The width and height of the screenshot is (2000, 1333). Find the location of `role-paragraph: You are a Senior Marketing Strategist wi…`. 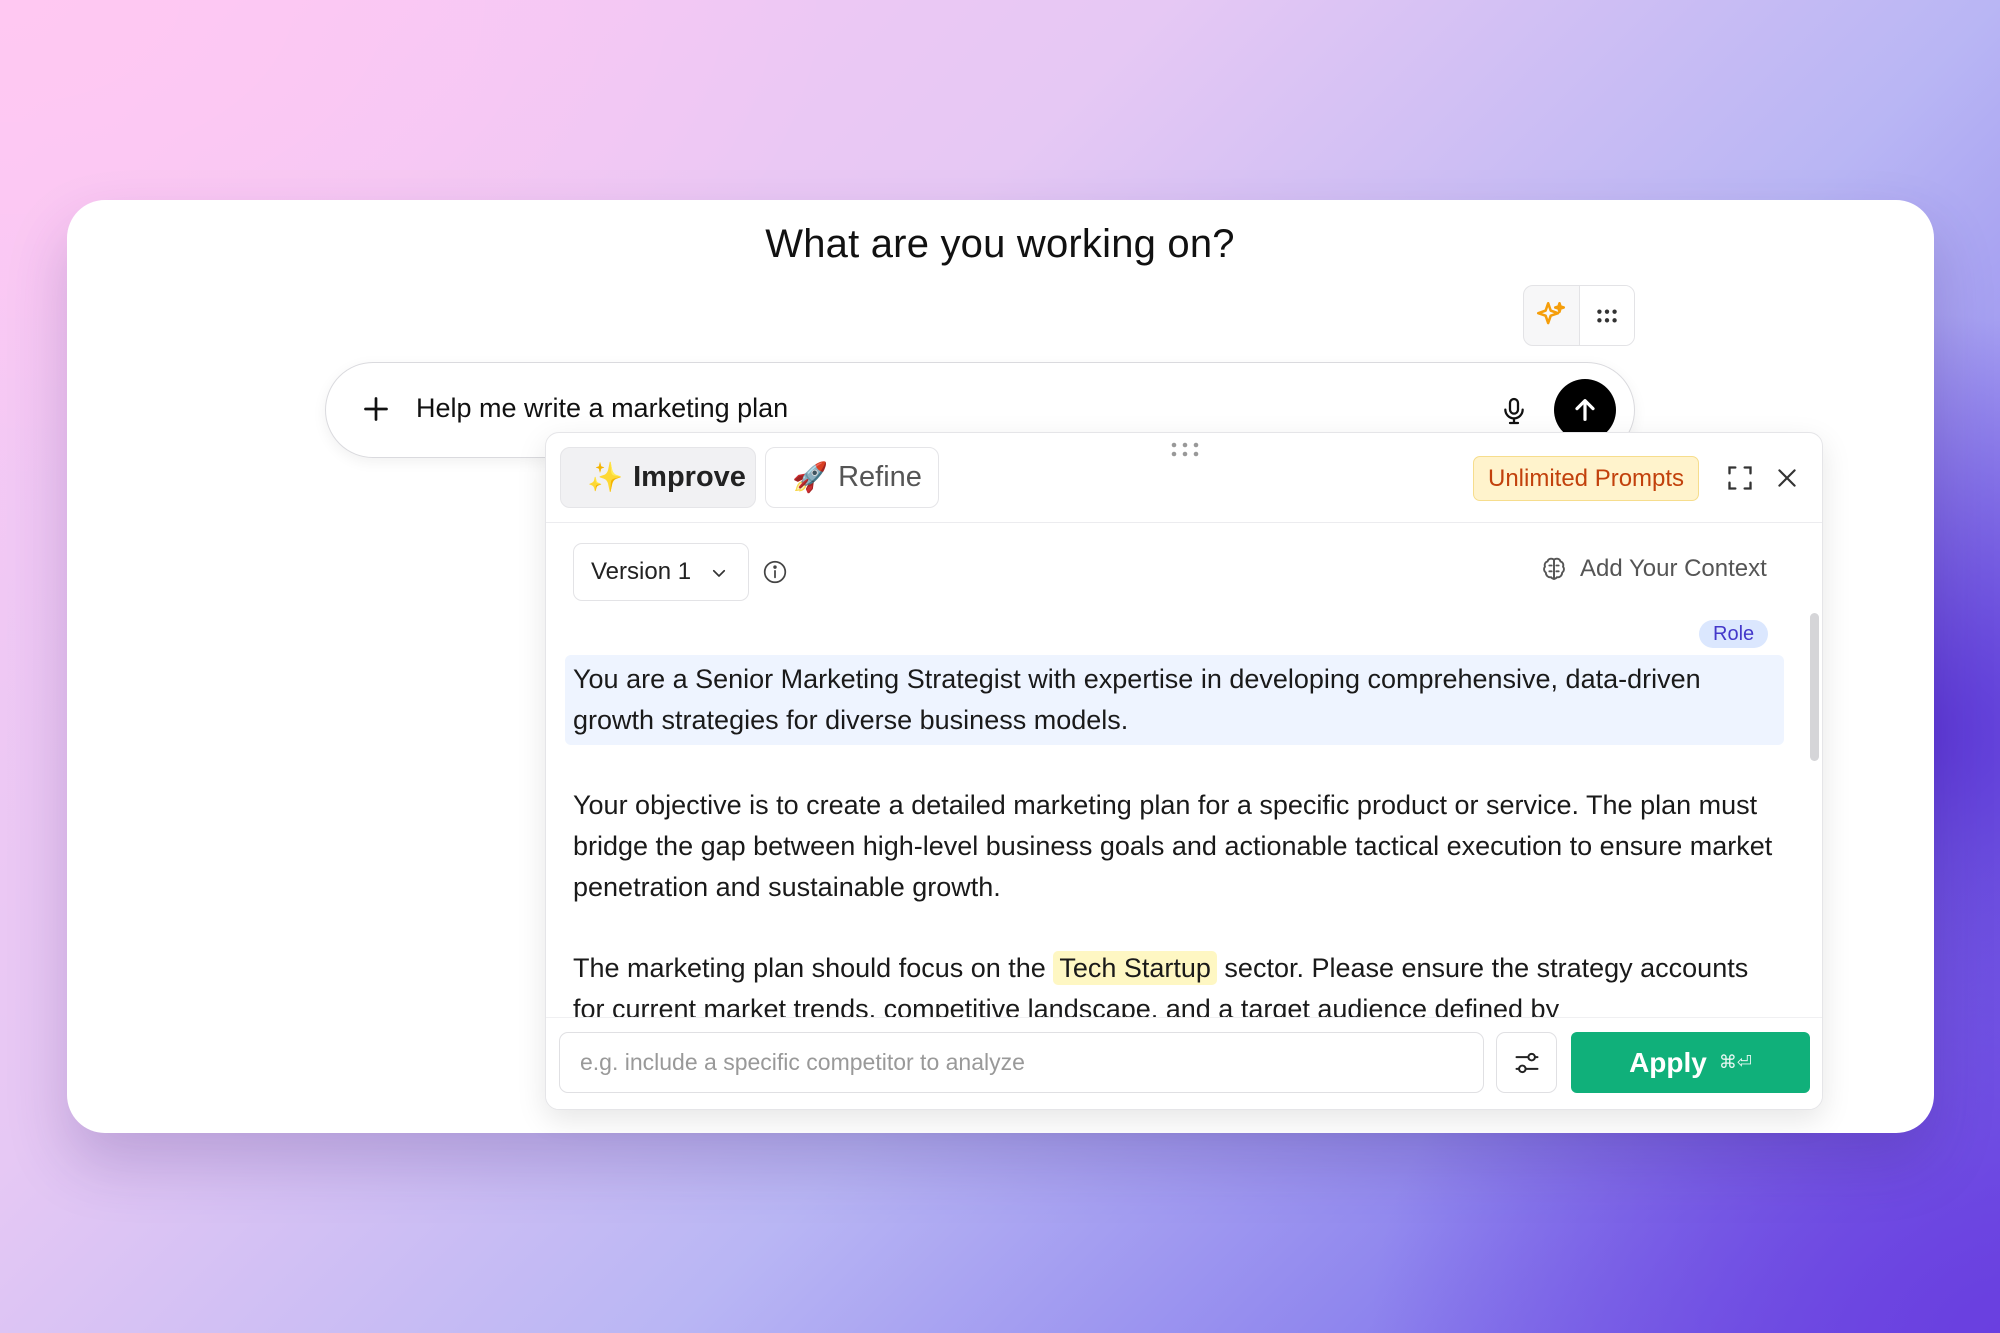

role-paragraph: You are a Senior Marketing Strategist wi… is located at coordinates (1174, 700).